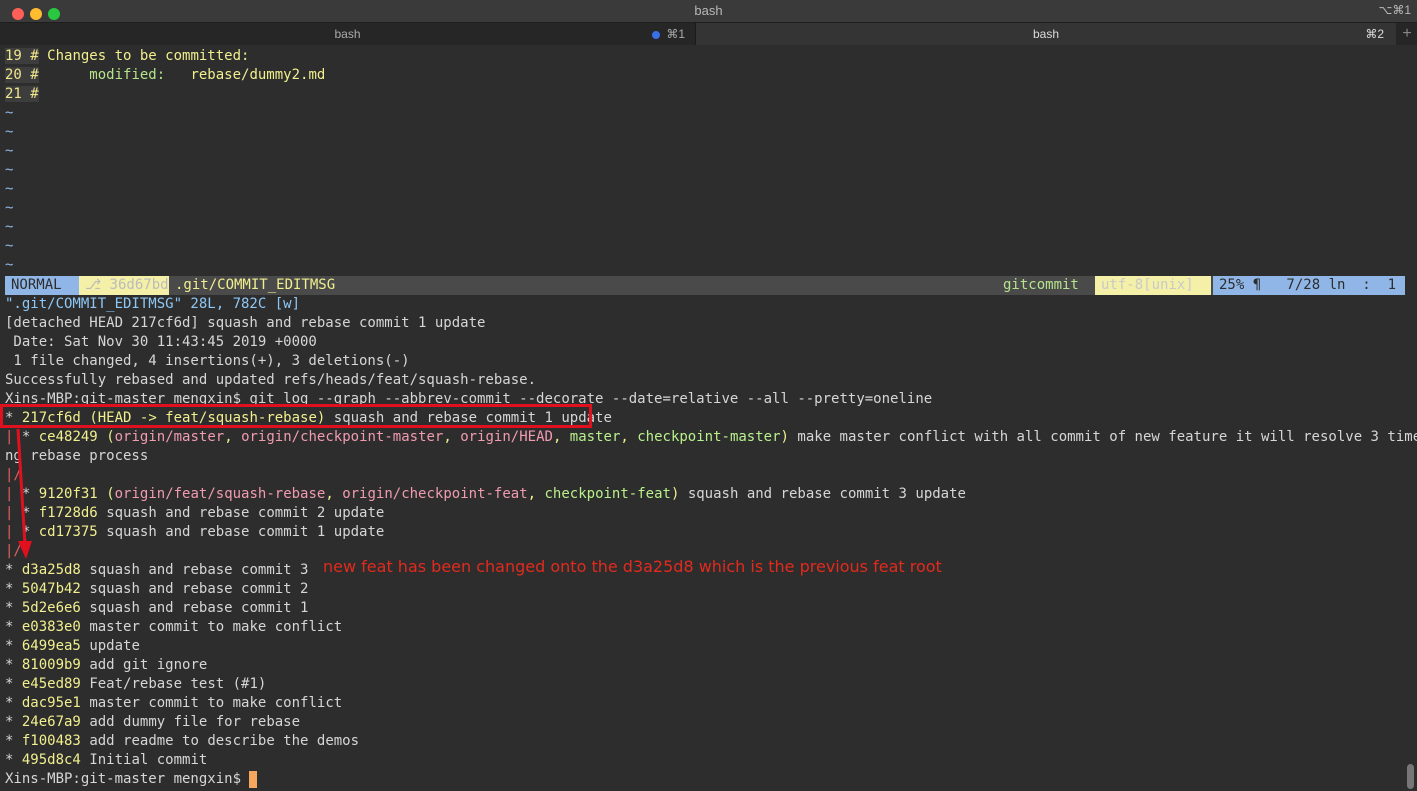 The width and height of the screenshot is (1417, 791). What do you see at coordinates (1410, 776) in the screenshot?
I see `scrollbar` at bounding box center [1410, 776].